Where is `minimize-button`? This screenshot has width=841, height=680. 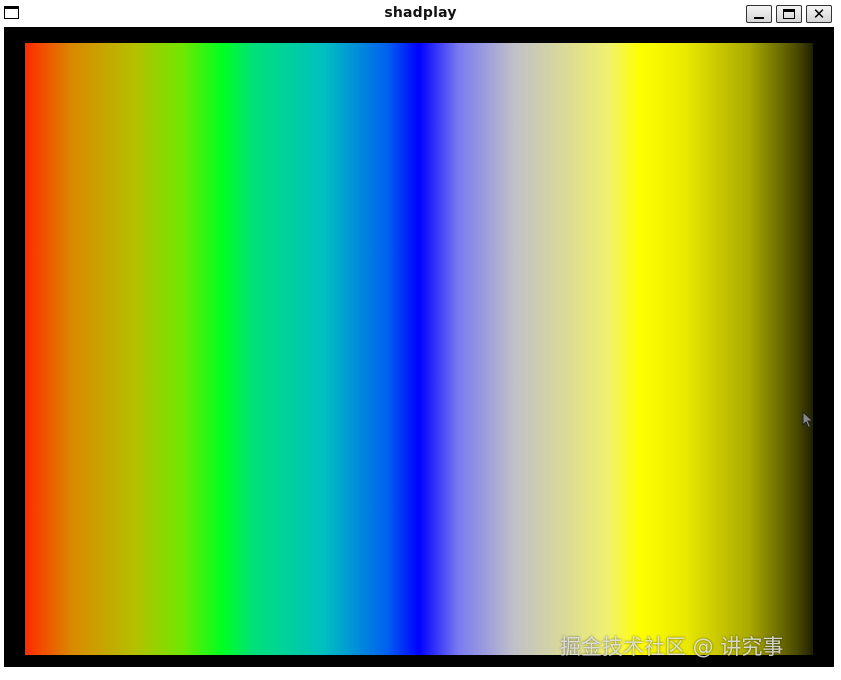 minimize-button is located at coordinates (759, 14).